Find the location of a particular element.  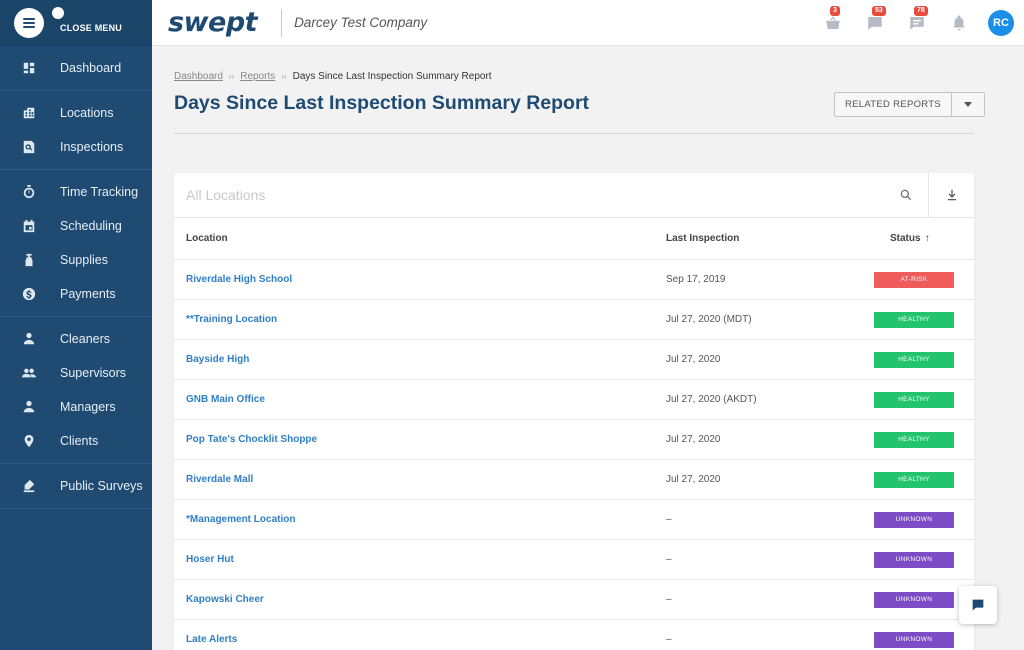

related-reports-toggle is located at coordinates (968, 104).